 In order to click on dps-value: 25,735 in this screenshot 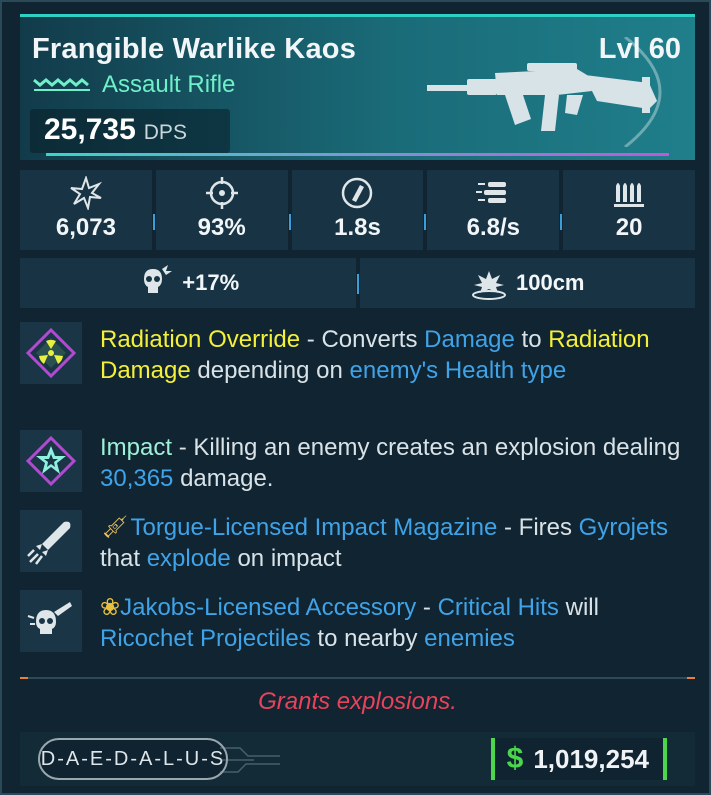, I will do `click(90, 129)`.